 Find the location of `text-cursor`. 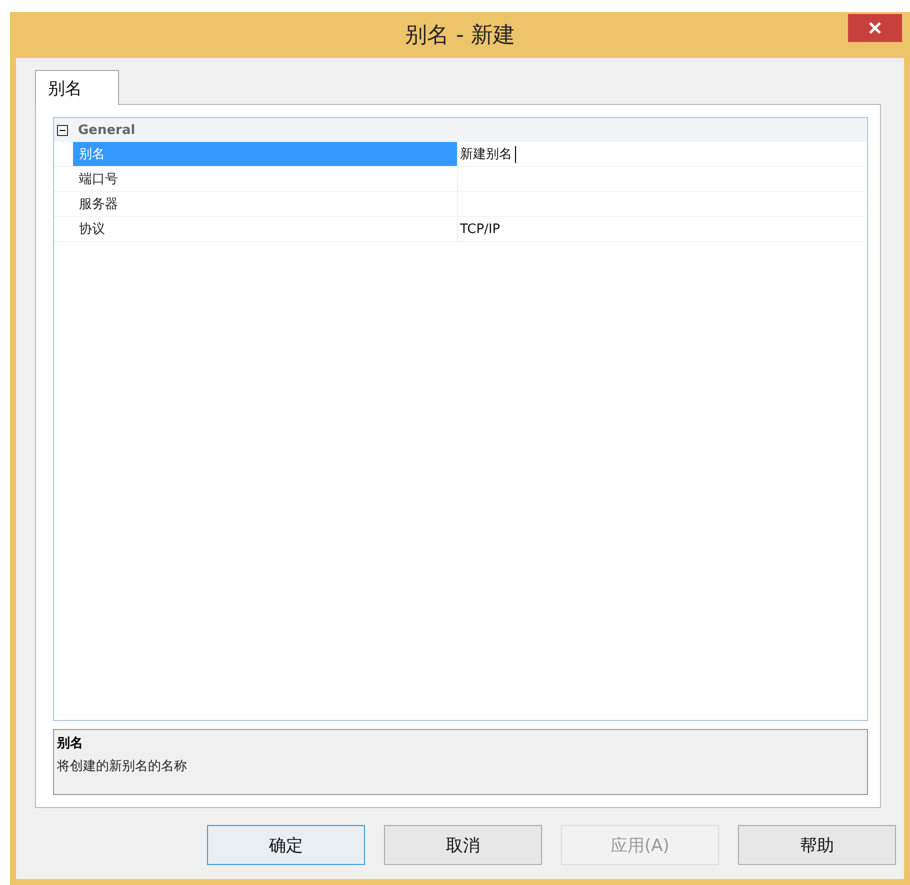

text-cursor is located at coordinates (515, 154).